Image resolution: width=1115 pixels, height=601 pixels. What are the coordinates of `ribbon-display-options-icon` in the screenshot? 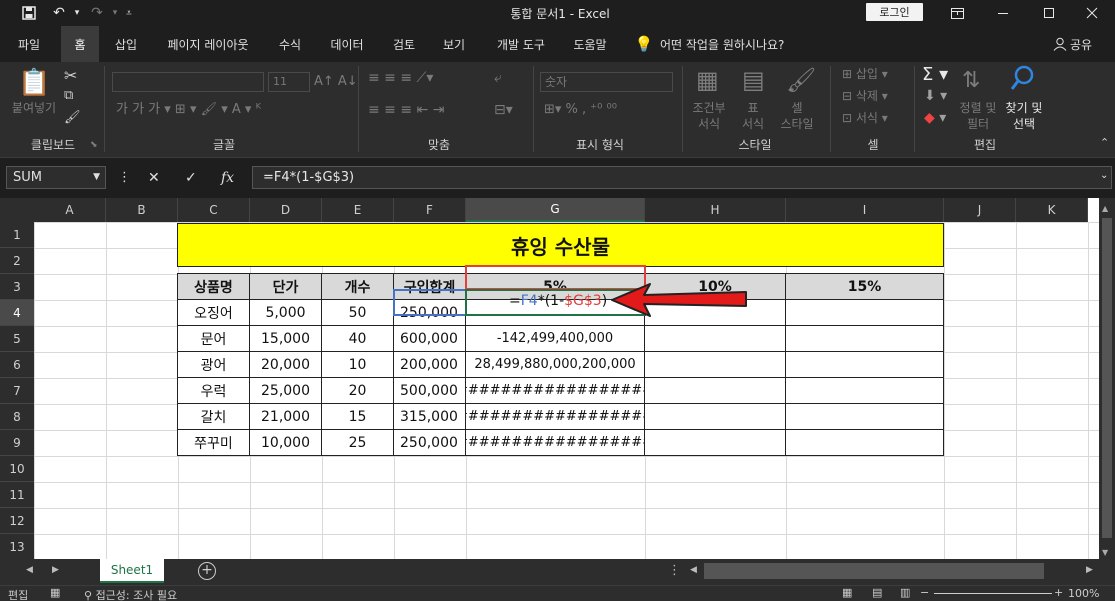 It's located at (957, 13).